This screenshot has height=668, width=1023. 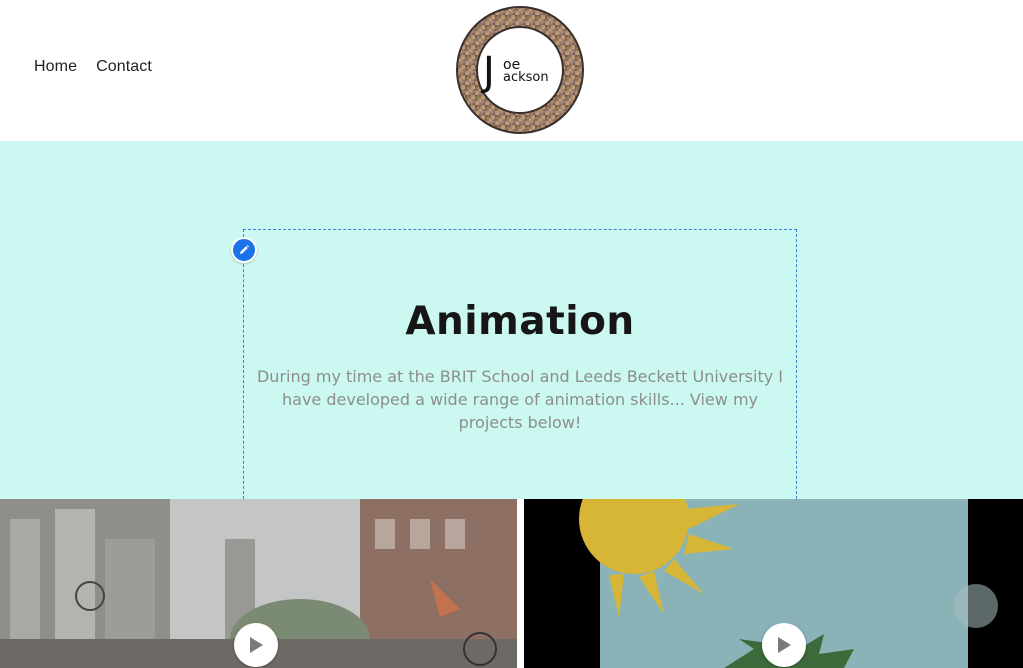 I want to click on video-tile-sun, so click(x=773, y=583).